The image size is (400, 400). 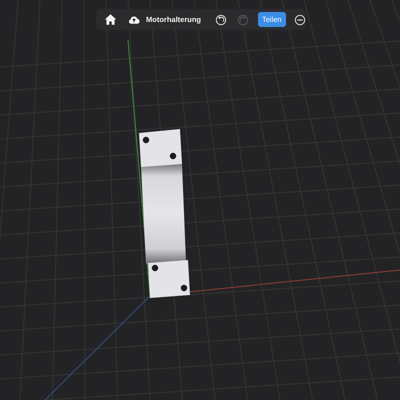 What do you see at coordinates (221, 20) in the screenshot?
I see `undo-icon` at bounding box center [221, 20].